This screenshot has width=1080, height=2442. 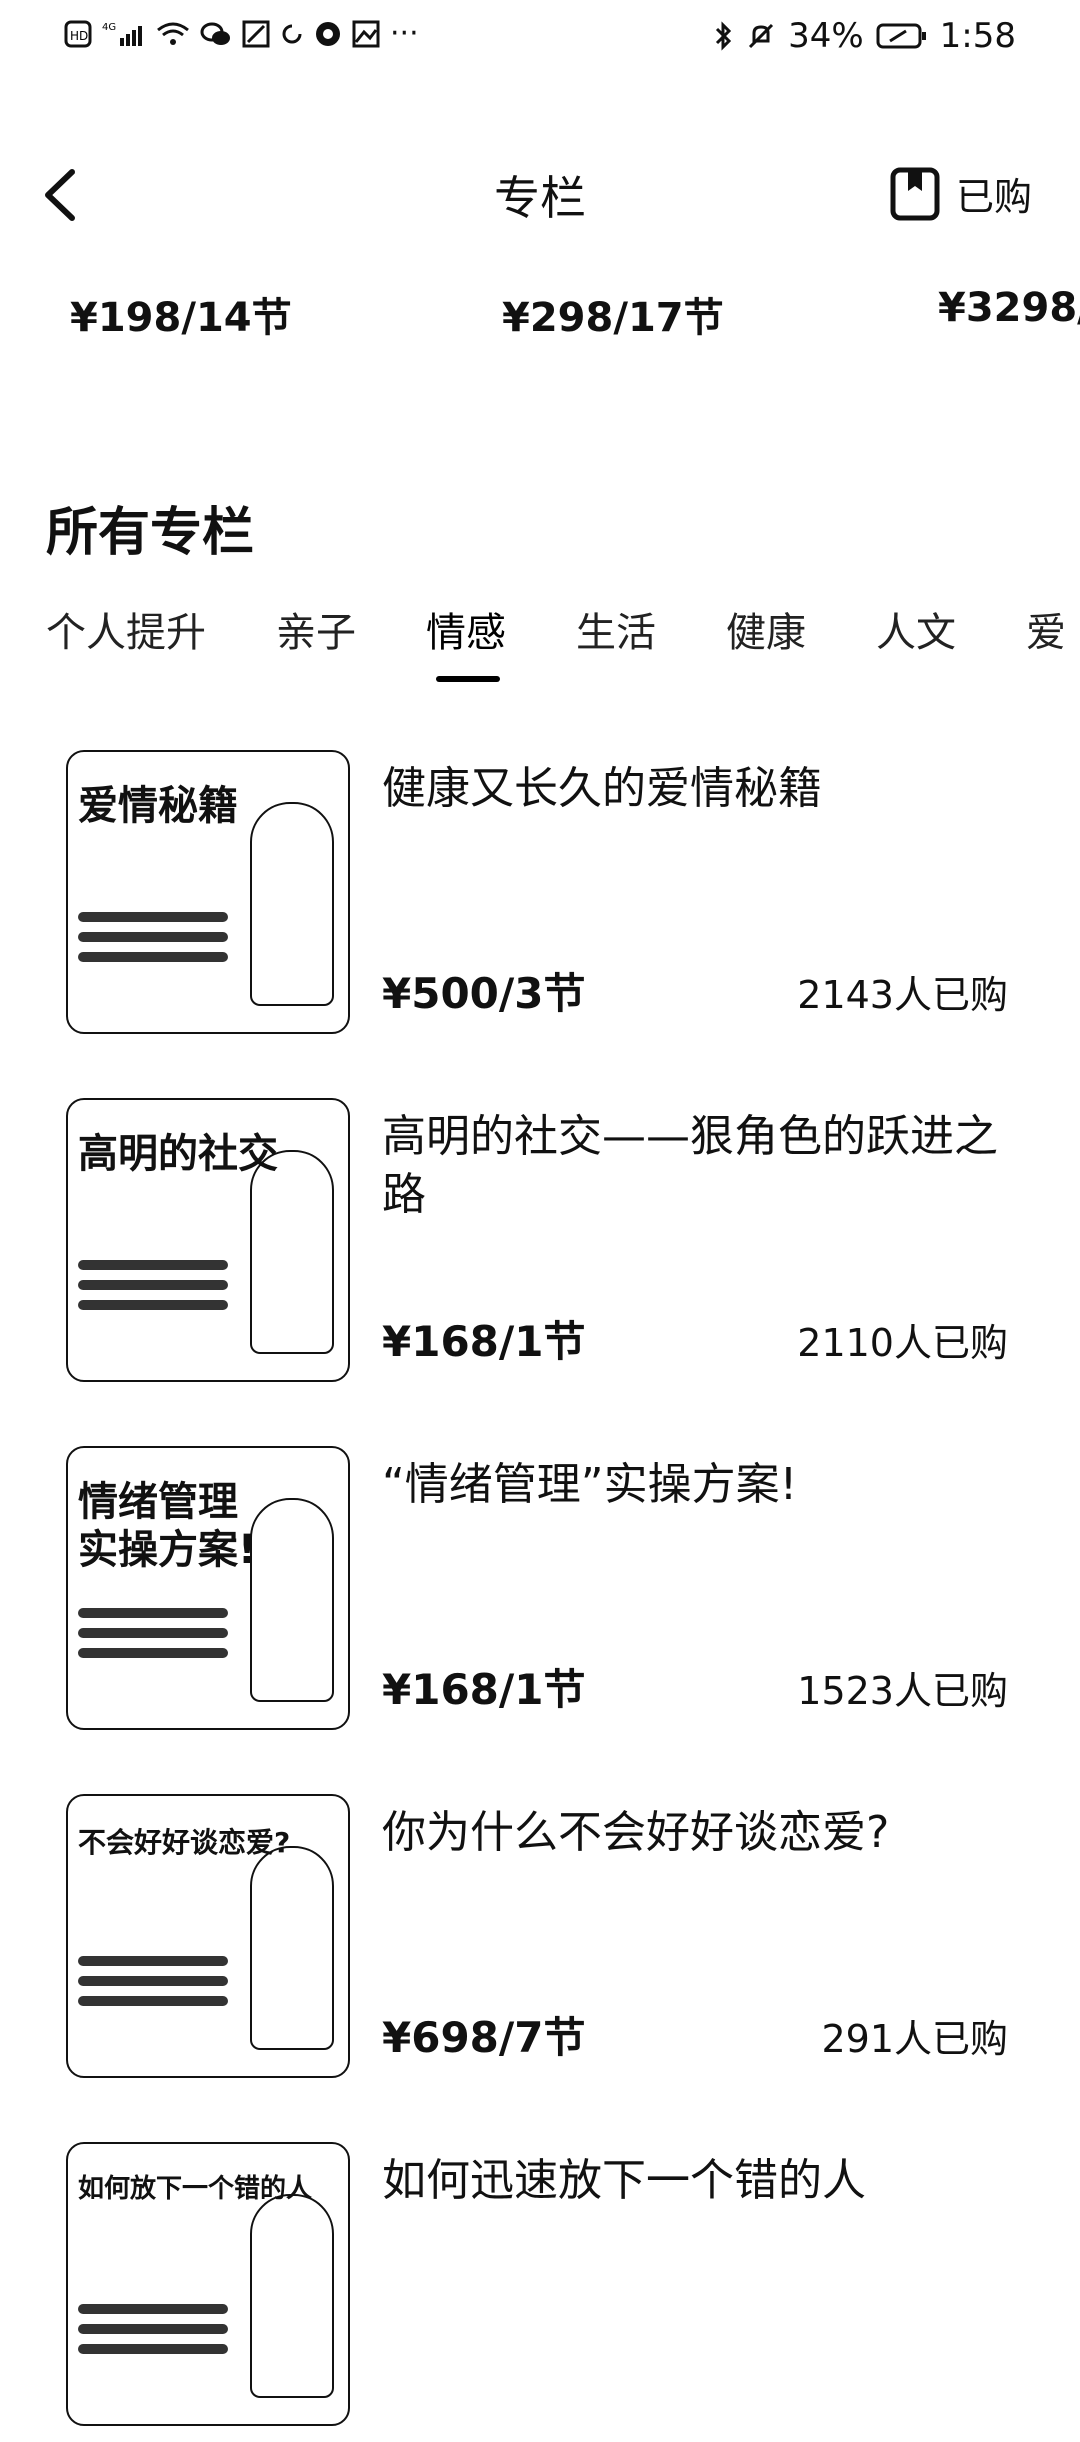 I want to click on wechat-icon, so click(x=216, y=34).